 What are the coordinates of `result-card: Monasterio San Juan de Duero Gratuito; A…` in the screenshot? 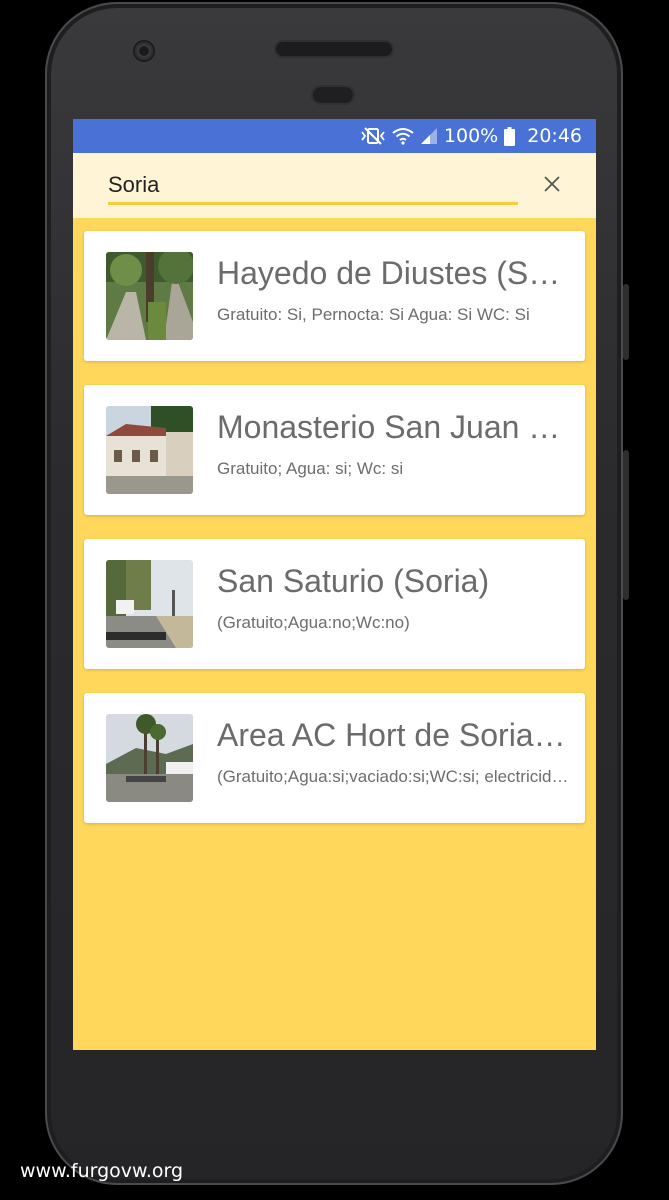 It's located at (334, 450).